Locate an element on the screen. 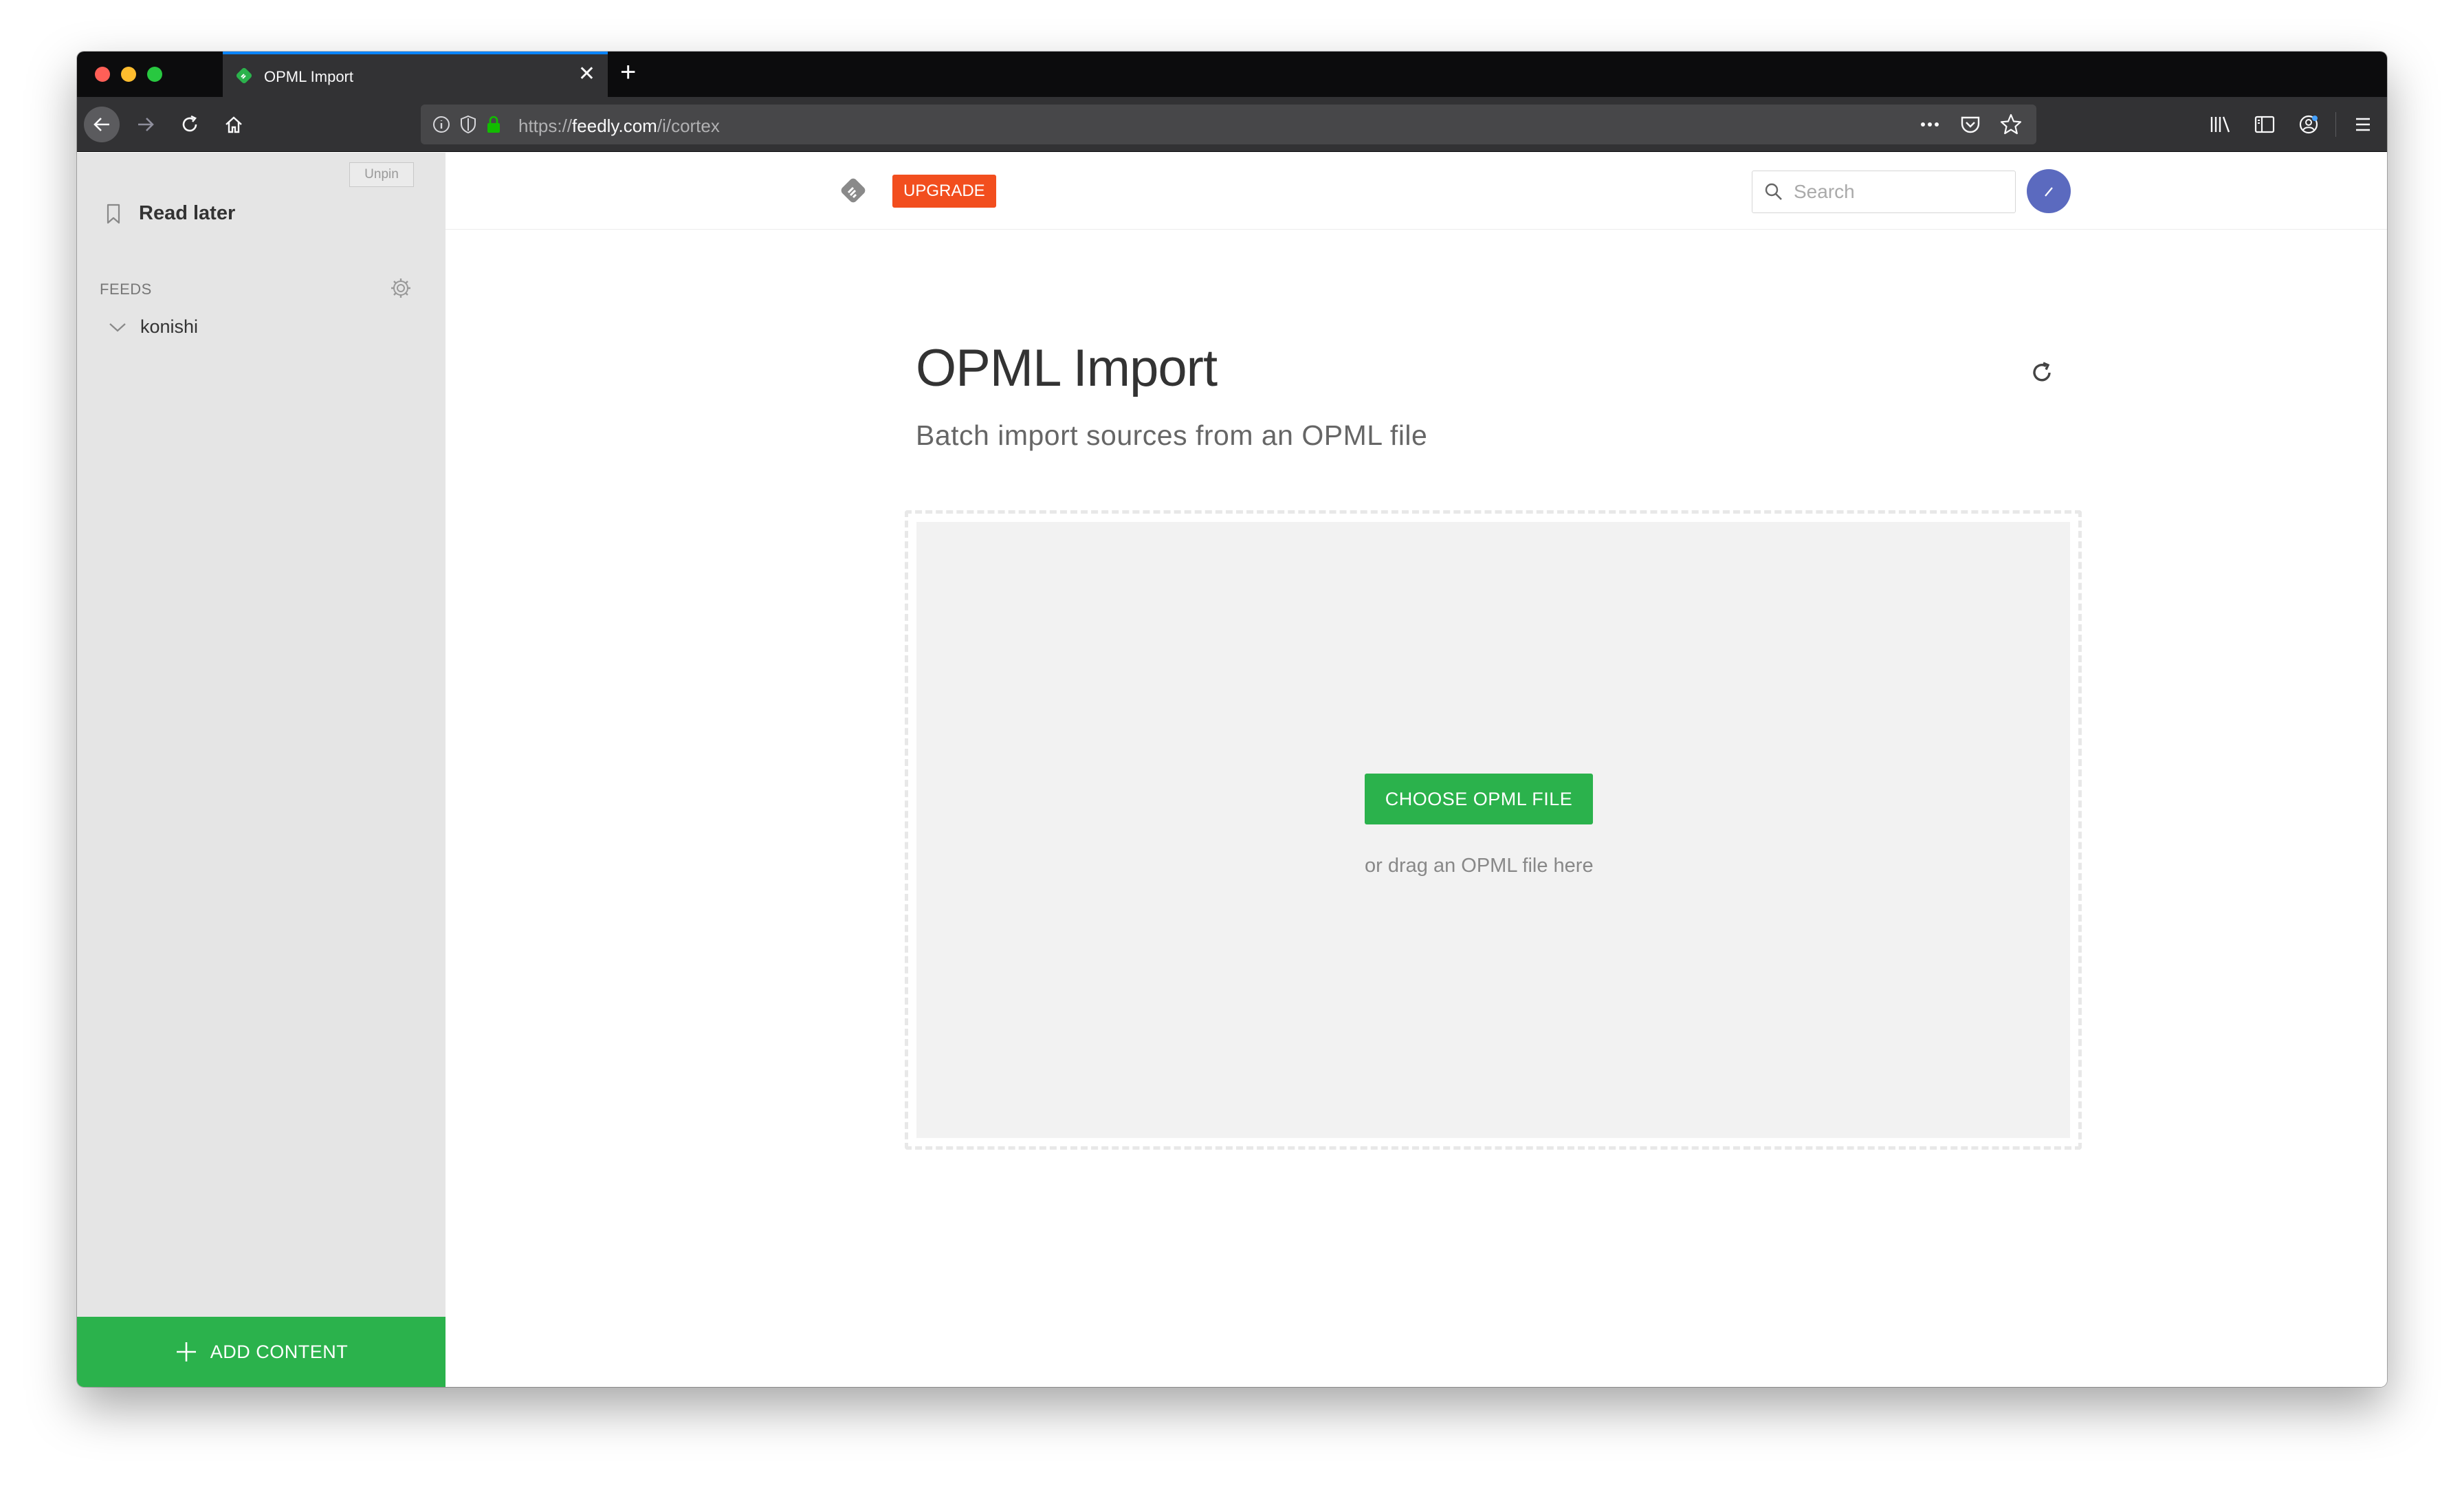 Image resolution: width=2464 pixels, height=1488 pixels. user-avatar-icon is located at coordinates (2049, 192).